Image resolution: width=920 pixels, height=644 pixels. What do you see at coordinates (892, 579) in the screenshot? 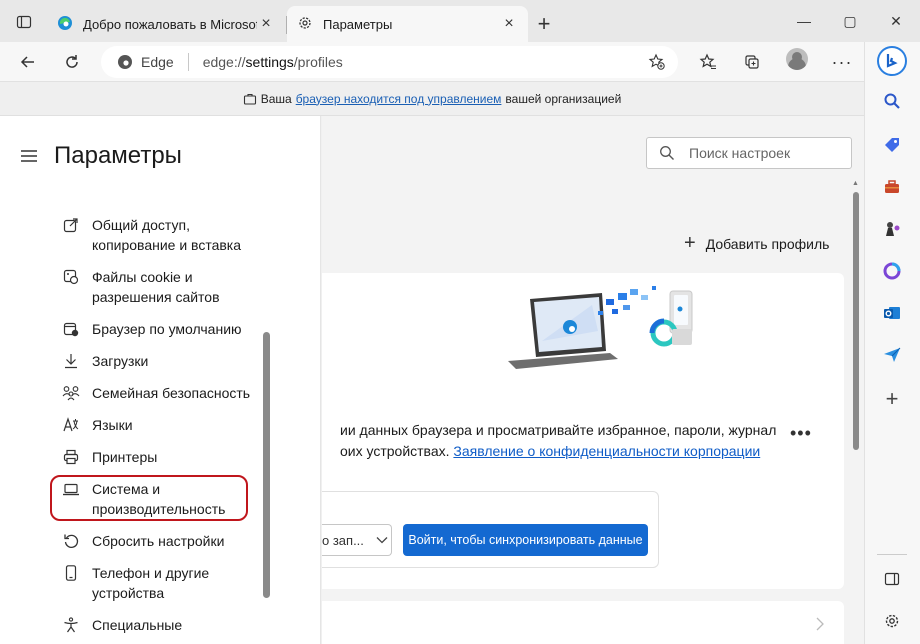
I see `hide-sidebar-icon` at bounding box center [892, 579].